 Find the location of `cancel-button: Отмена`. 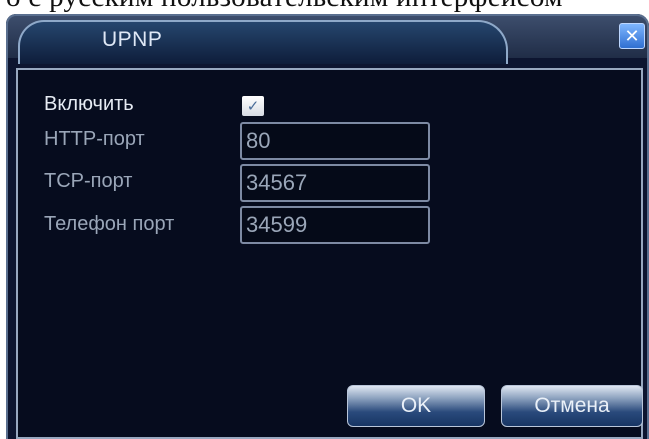

cancel-button: Отмена is located at coordinates (572, 406).